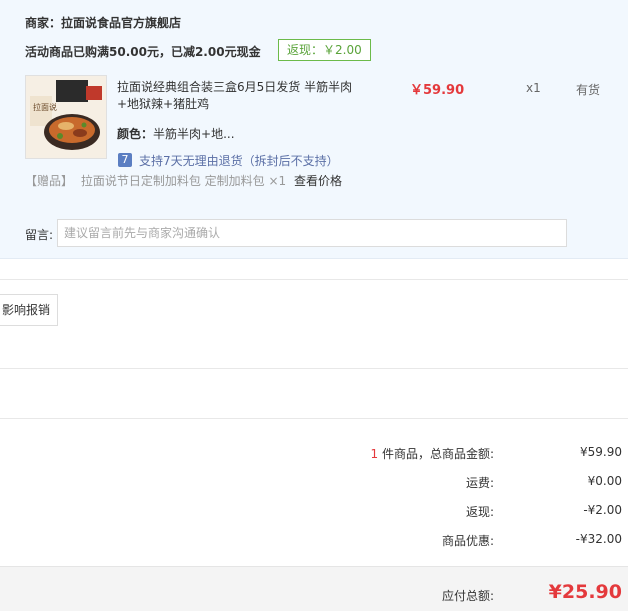 Image resolution: width=628 pixels, height=611 pixels. Describe the element at coordinates (374, 454) in the screenshot. I see `item-count: 1` at that location.